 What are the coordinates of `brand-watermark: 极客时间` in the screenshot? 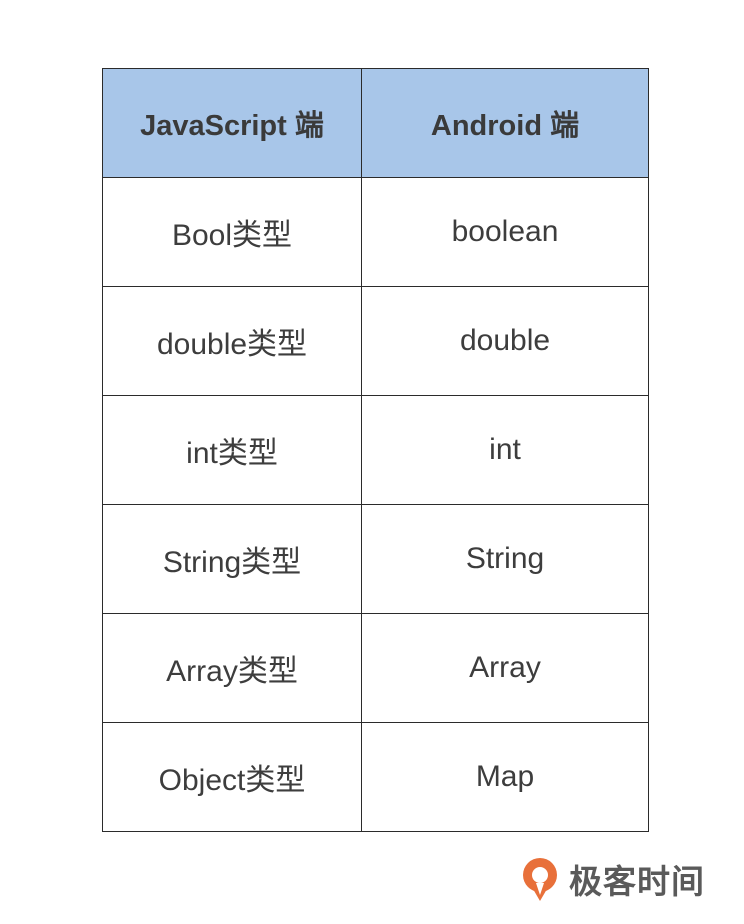 It's located at (612, 879).